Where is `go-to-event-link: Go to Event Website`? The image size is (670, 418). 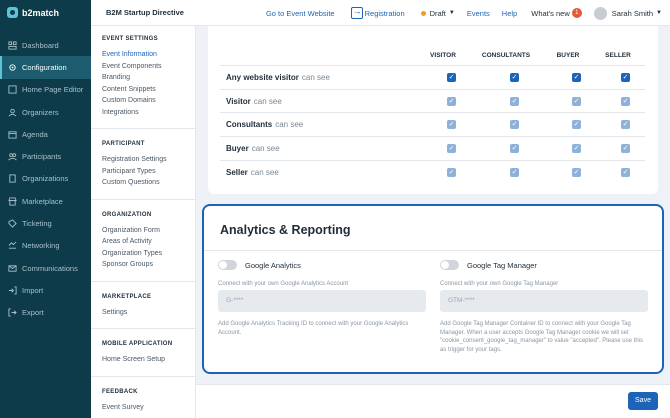 go-to-event-link: Go to Event Website is located at coordinates (300, 13).